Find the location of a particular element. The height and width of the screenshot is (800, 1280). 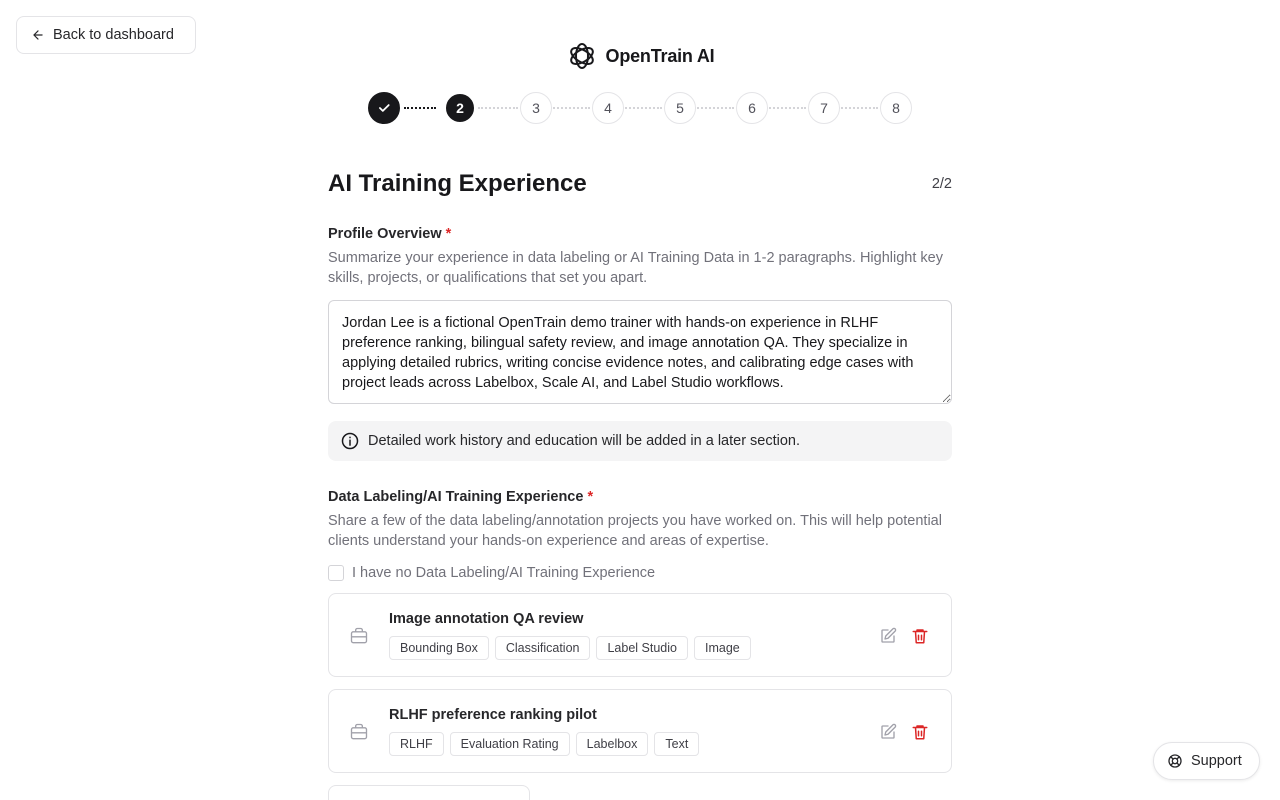

project-tag: Label Studio is located at coordinates (642, 648).